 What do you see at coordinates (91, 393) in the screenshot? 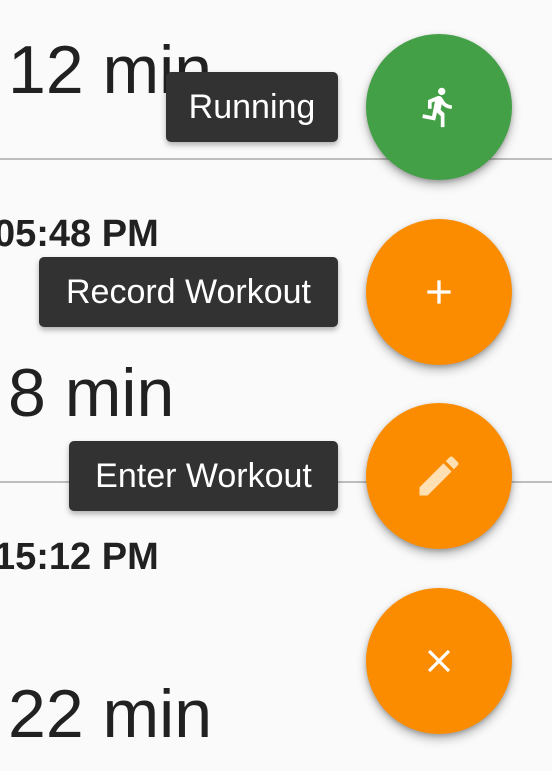
I see `entry-duration: 8 min` at bounding box center [91, 393].